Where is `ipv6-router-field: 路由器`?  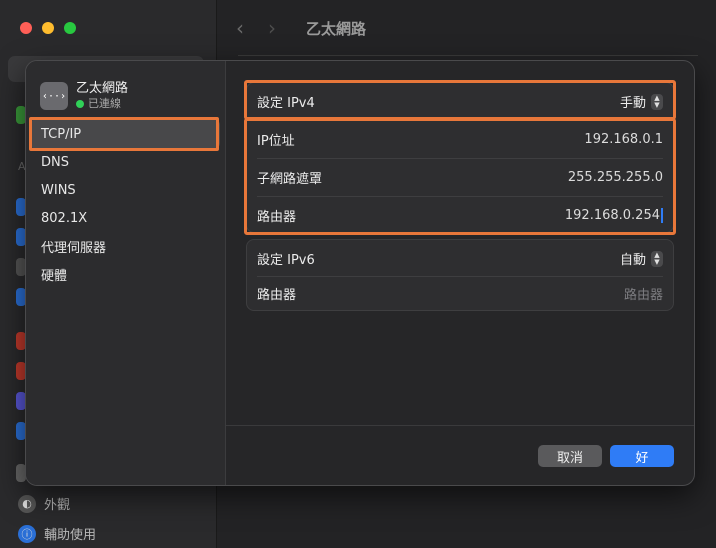
ipv6-router-field: 路由器 is located at coordinates (643, 293).